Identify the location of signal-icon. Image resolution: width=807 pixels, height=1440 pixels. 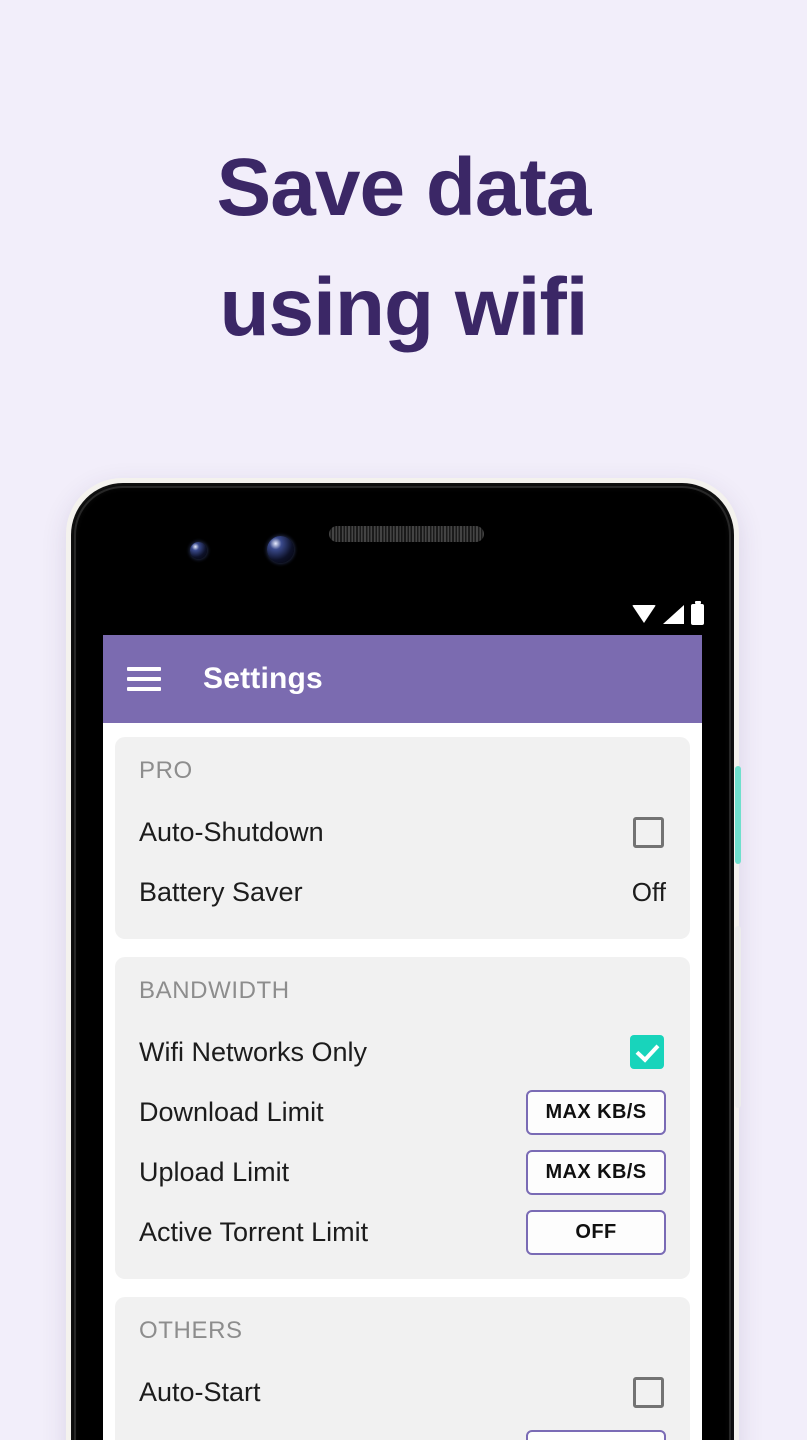
(673, 614).